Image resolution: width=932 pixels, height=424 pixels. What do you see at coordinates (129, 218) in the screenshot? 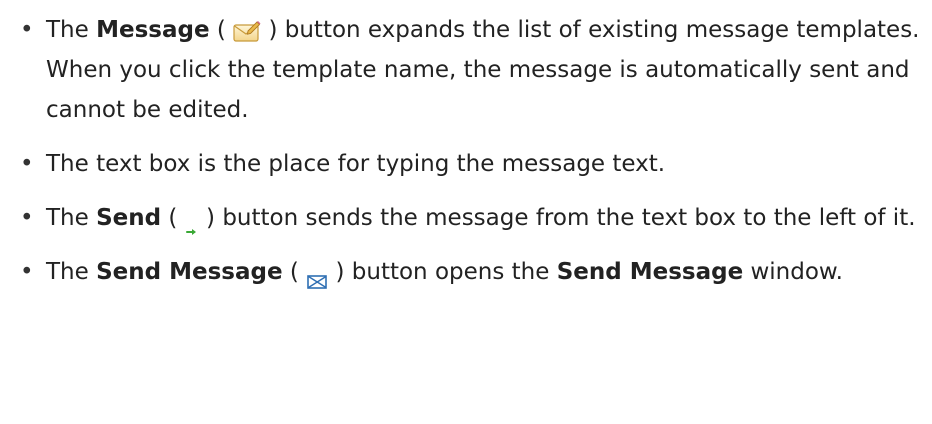
I see `bold-term-send: Send` at bounding box center [129, 218].